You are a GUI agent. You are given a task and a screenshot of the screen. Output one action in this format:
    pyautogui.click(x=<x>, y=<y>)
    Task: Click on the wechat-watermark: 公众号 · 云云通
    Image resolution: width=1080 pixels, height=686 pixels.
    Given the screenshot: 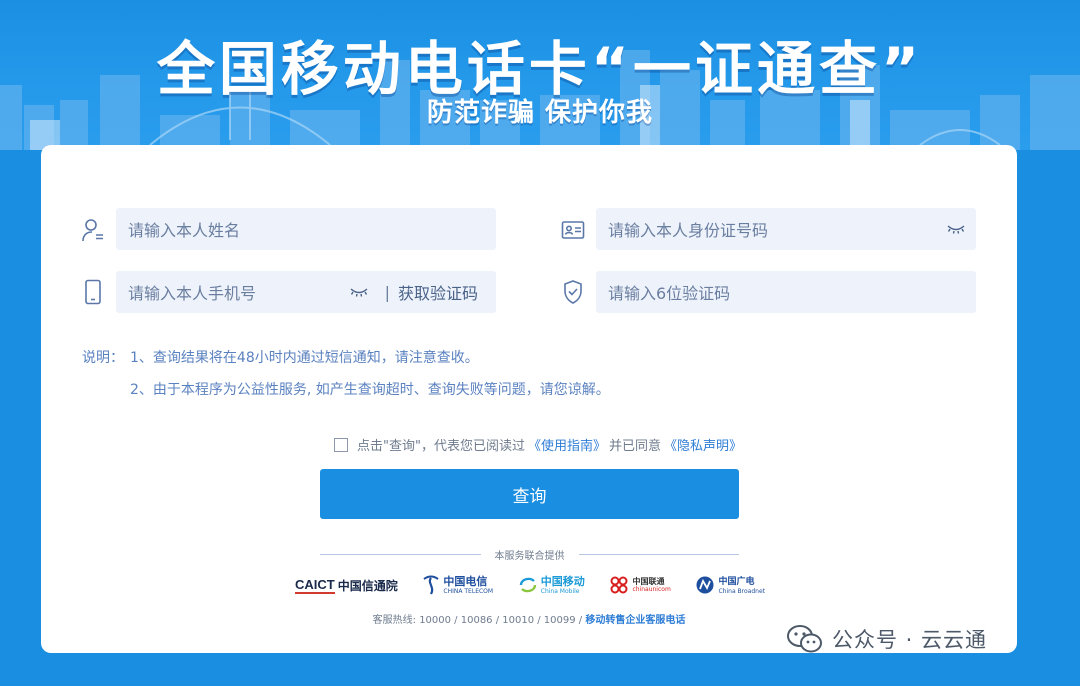 What is the action you would take?
    pyautogui.click(x=886, y=639)
    